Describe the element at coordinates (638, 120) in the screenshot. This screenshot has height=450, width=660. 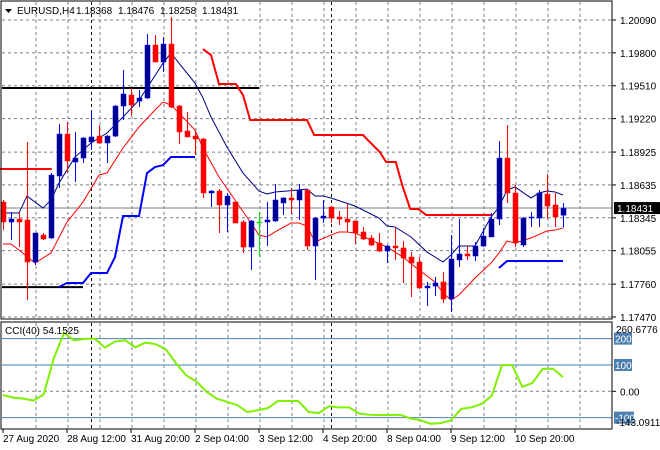
I see `price-tick-label: 1.19220` at that location.